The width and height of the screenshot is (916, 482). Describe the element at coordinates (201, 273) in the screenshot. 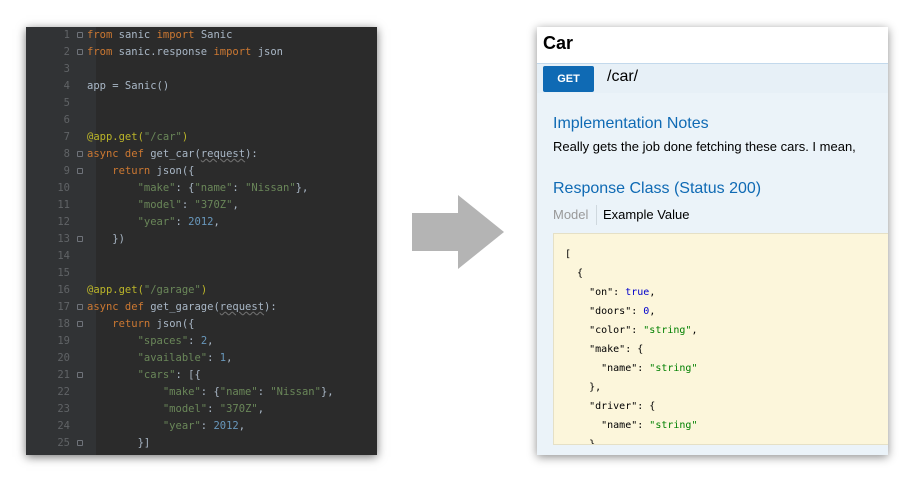

I see `code-line: 15` at that location.